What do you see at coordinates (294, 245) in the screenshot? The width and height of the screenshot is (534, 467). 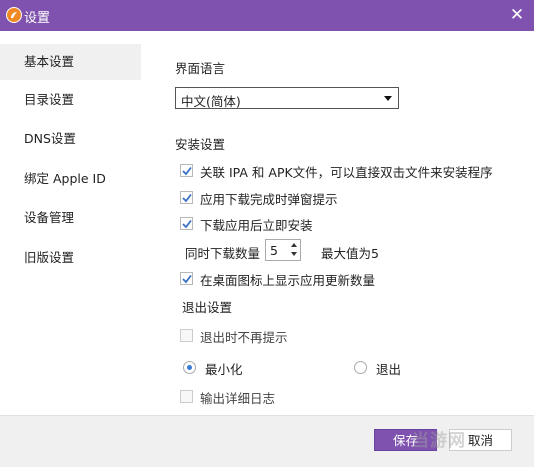 I see `stepper-up-icon` at bounding box center [294, 245].